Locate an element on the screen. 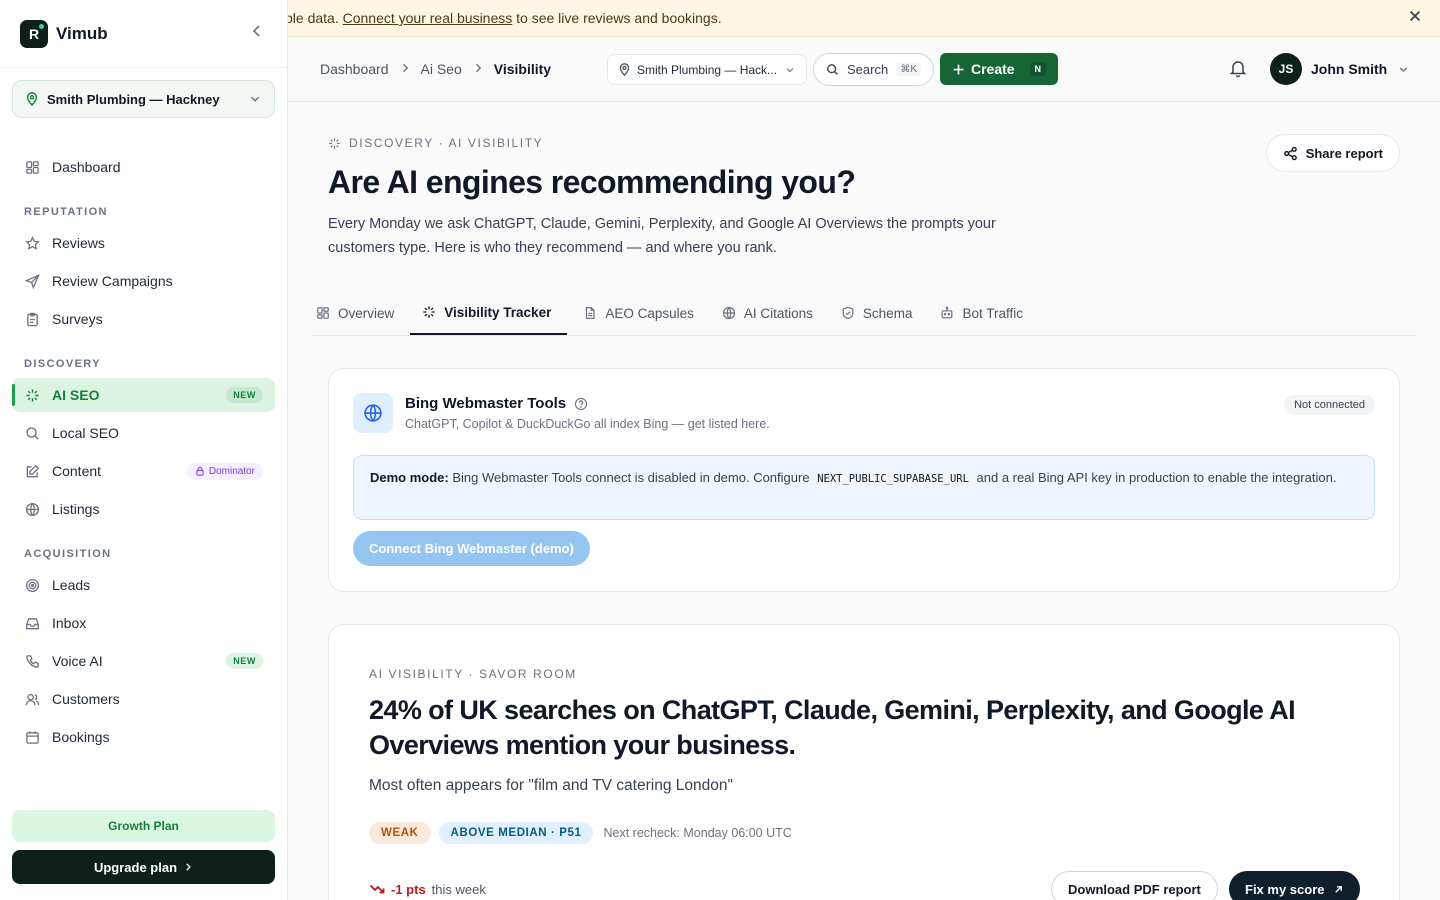 Image resolution: width=1440 pixels, height=900 pixels. lock-icon is located at coordinates (200, 471).